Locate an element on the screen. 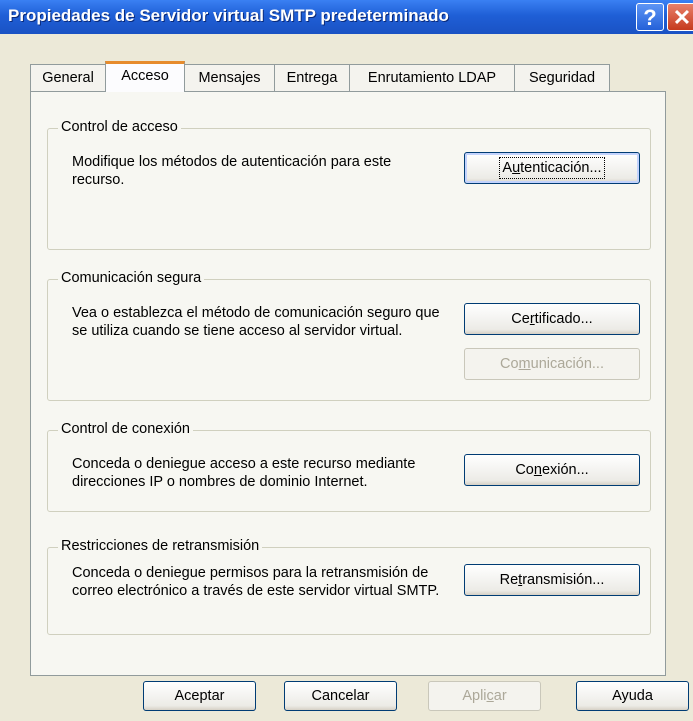 This screenshot has height=721, width=693. help-button: Ayuda is located at coordinates (632, 696).